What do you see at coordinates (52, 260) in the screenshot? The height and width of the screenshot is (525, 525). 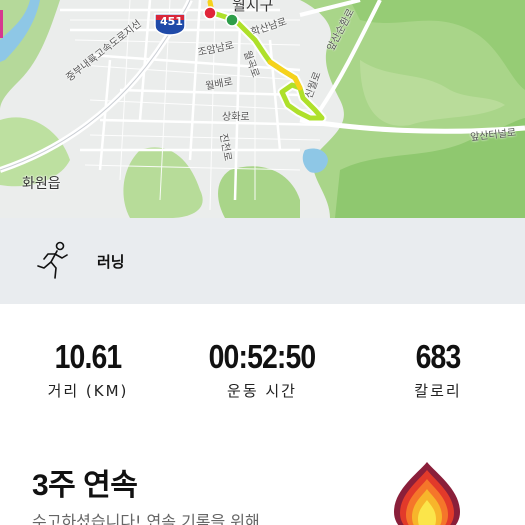 I see `running-person-icon` at bounding box center [52, 260].